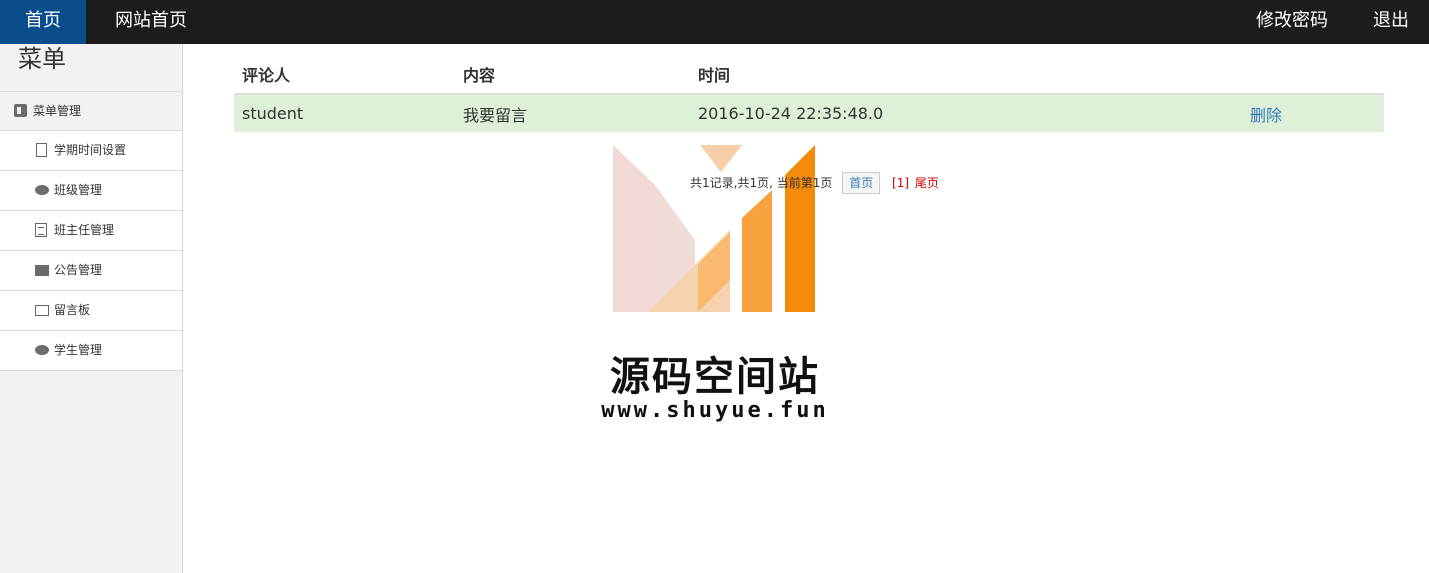  I want to click on top-navbar: 首页 网站首页 修改密码 退出, so click(714, 22).